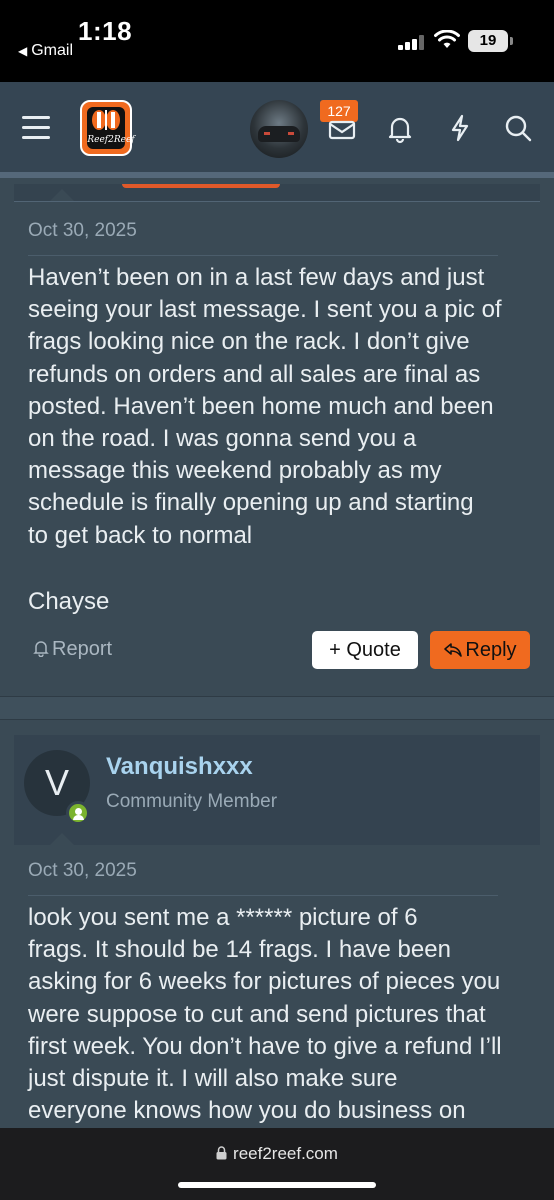 The height and width of the screenshot is (1200, 554). What do you see at coordinates (213, 1079) in the screenshot?
I see `message-line: just dispute it. I will also make sure` at bounding box center [213, 1079].